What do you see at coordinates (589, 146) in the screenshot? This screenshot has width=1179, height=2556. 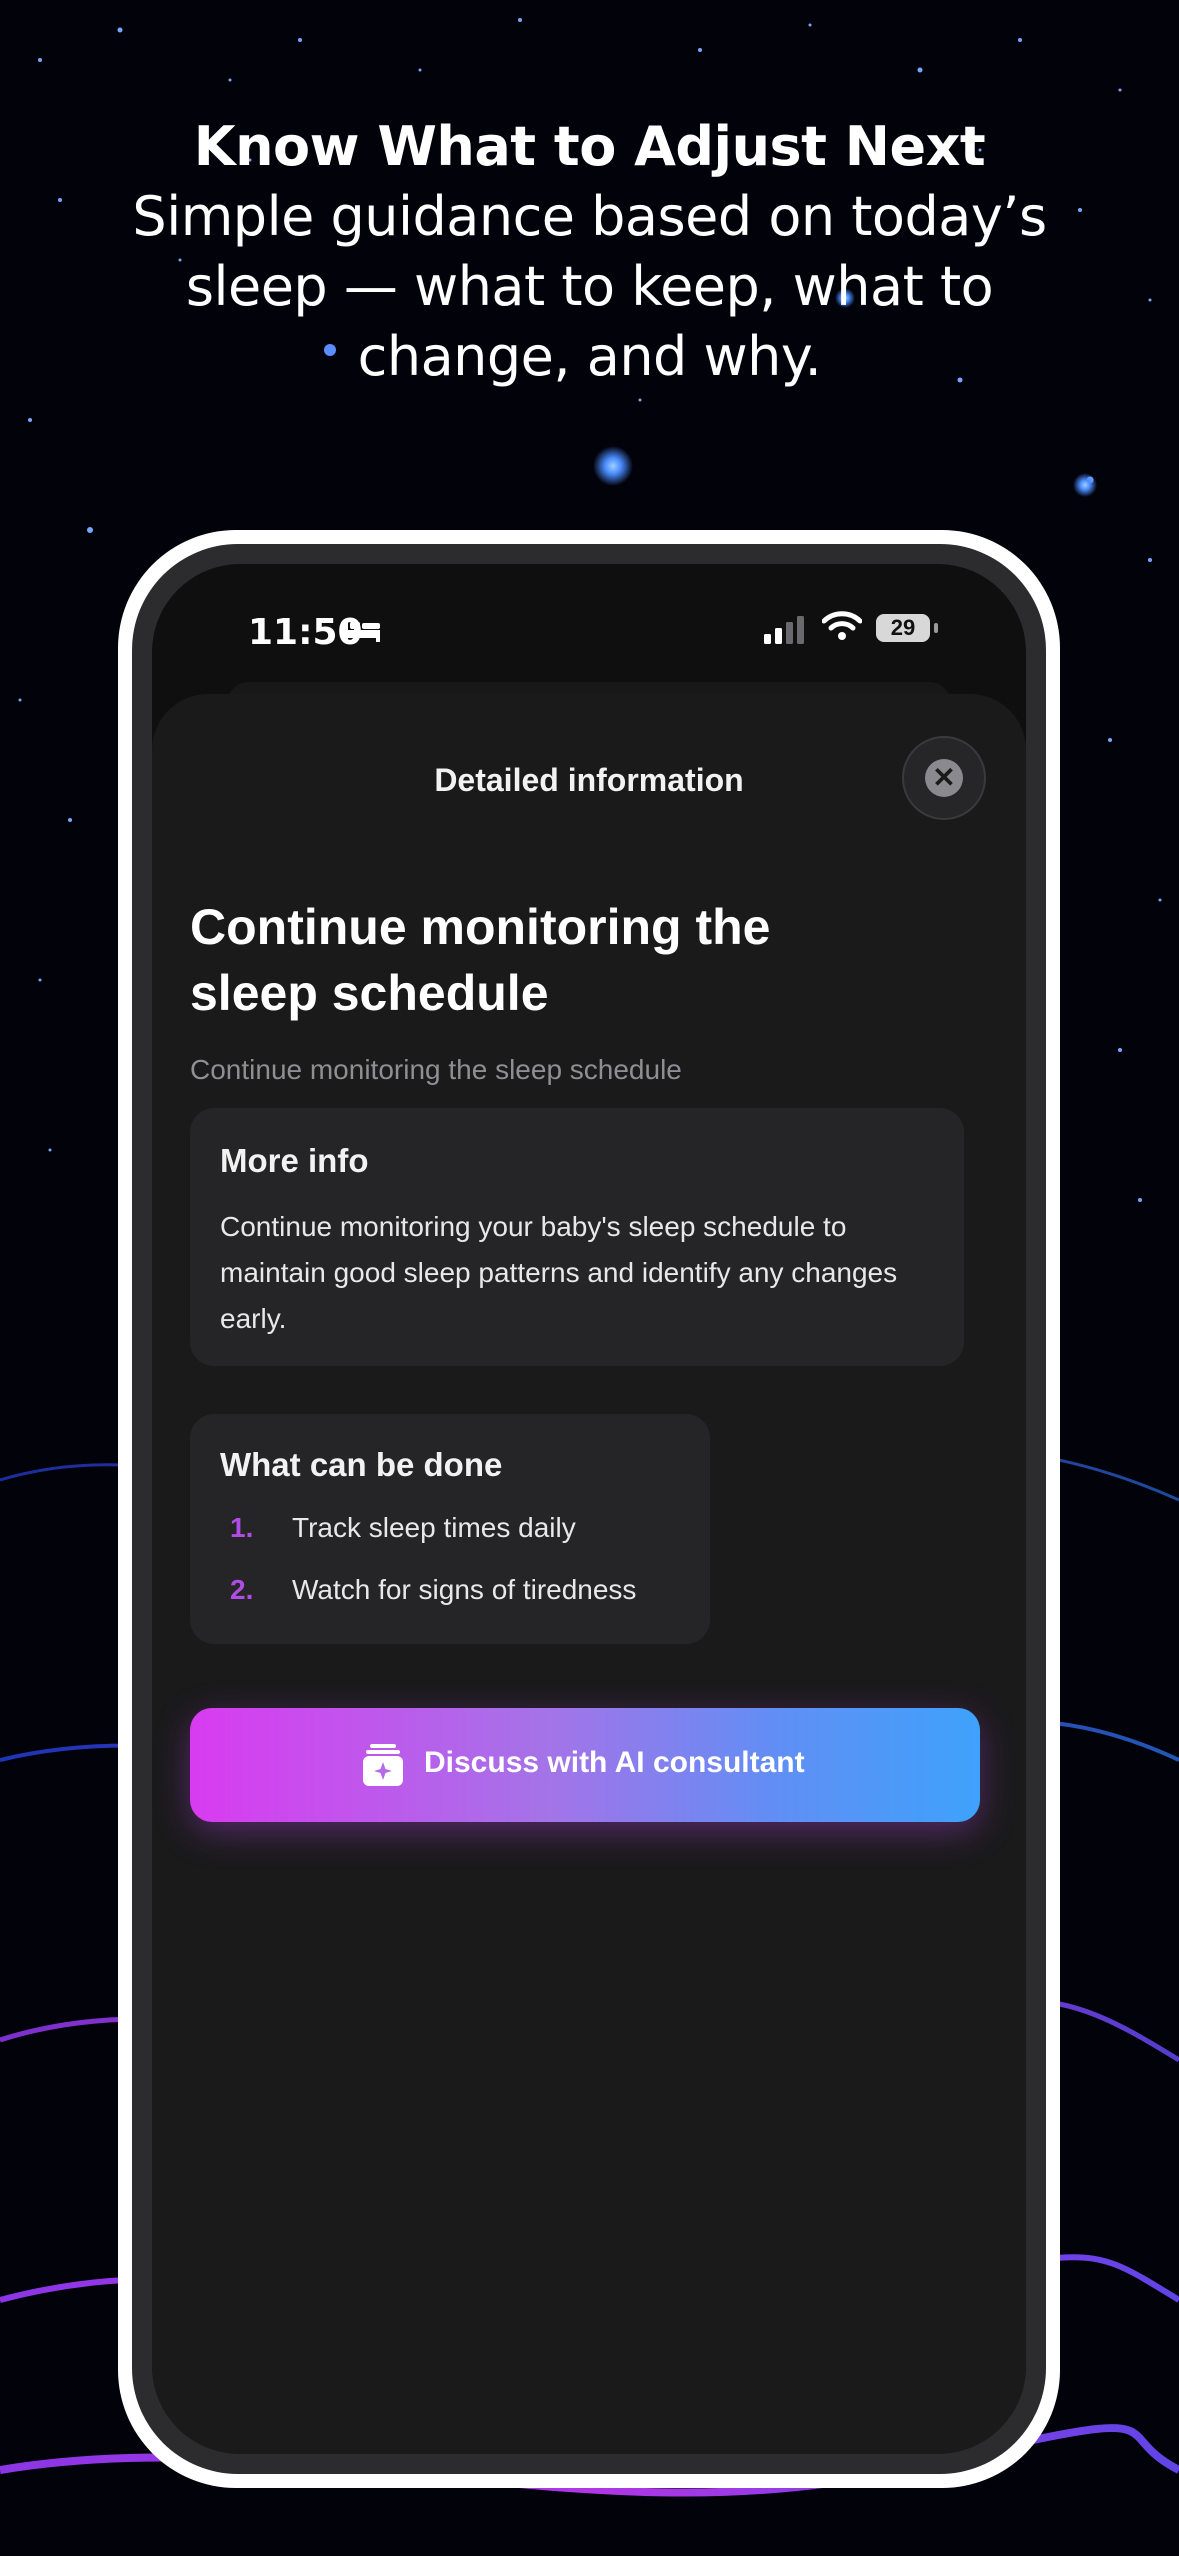 I see `headline-title: Know What to Adjust Next` at bounding box center [589, 146].